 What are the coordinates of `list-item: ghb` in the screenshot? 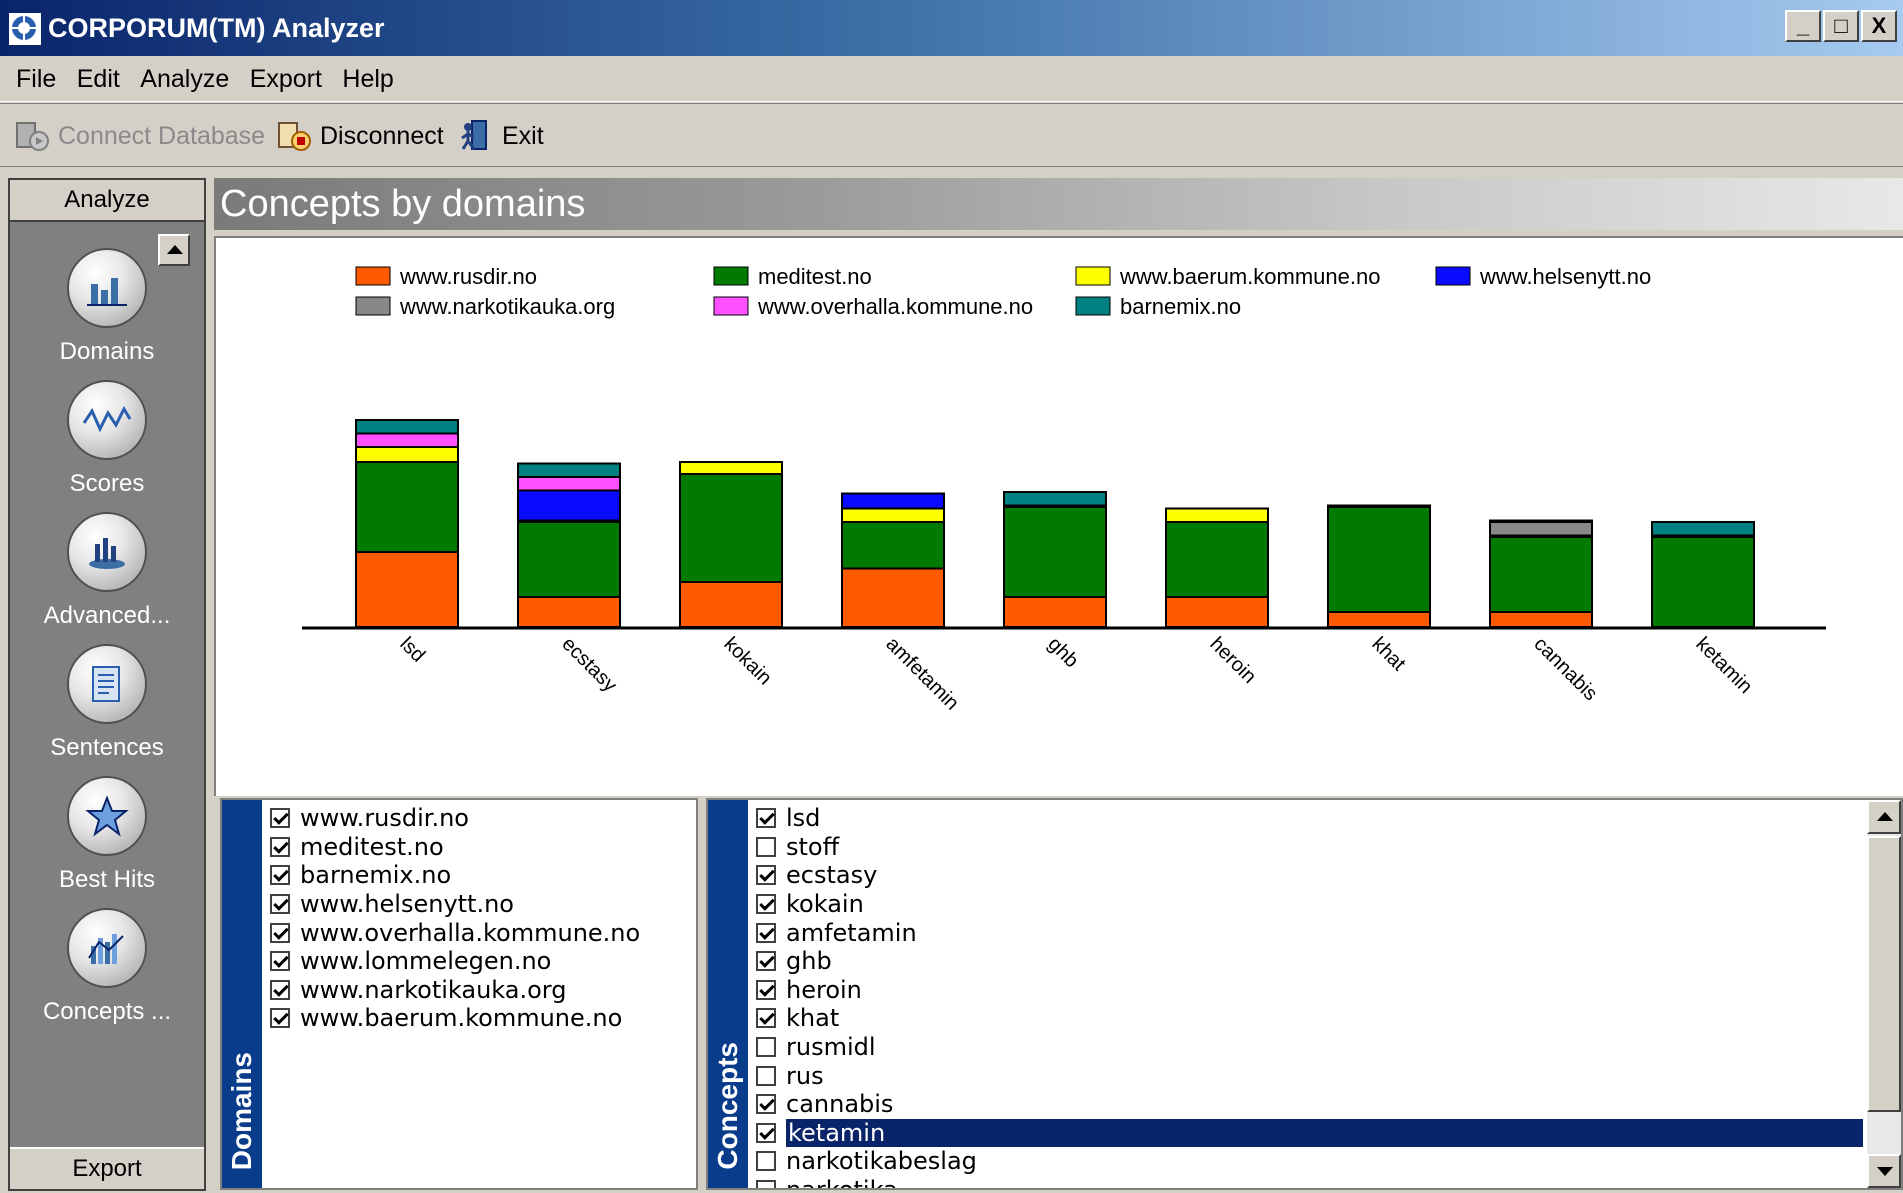 It's located at (1309, 961).